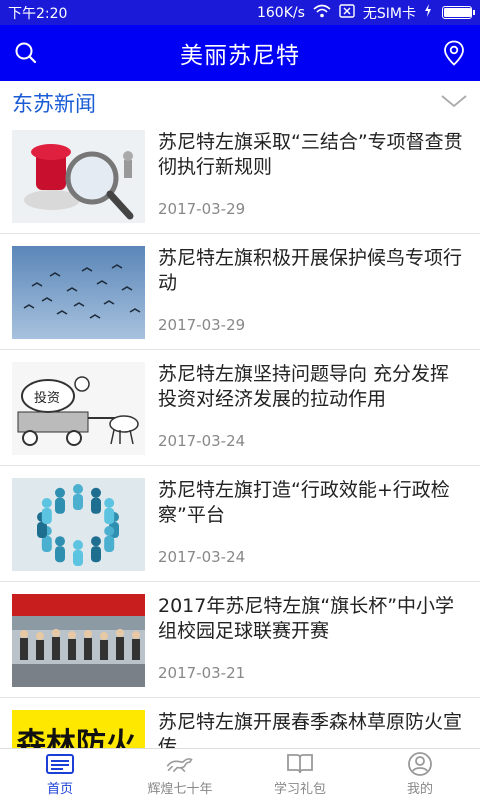 The width and height of the screenshot is (480, 800). Describe the element at coordinates (322, 13) in the screenshot. I see `wifi-icon` at that location.